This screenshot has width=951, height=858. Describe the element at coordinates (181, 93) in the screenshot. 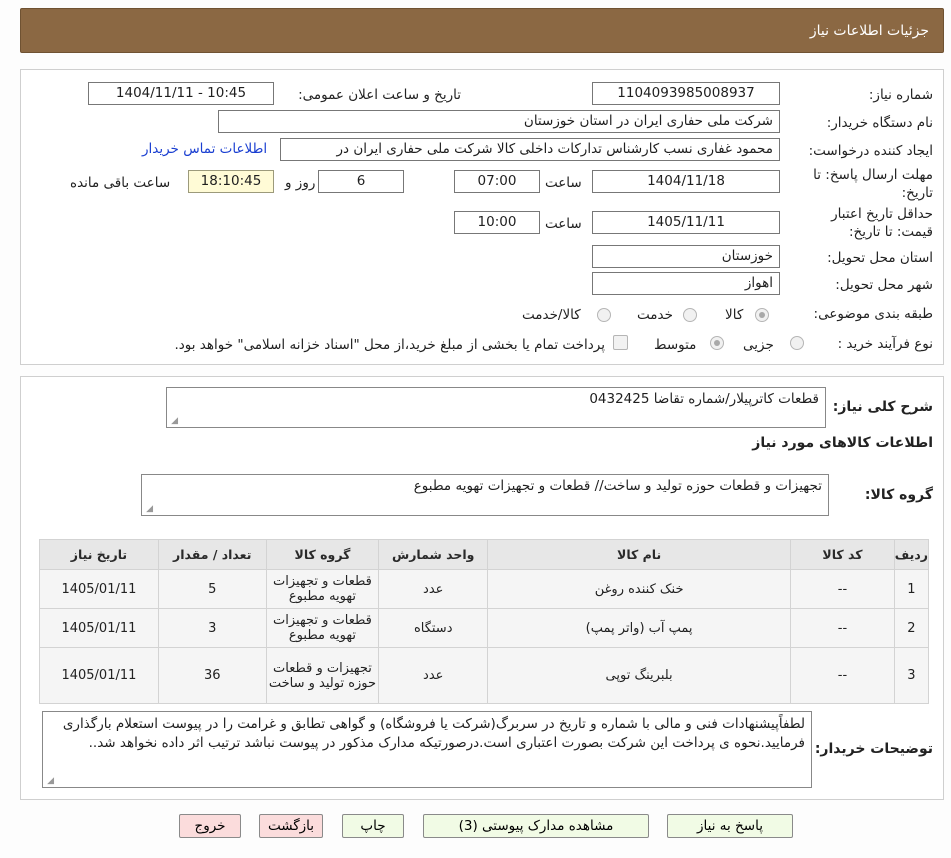

I see `announce-datetime-field: 1404/11/11 - 10:45` at that location.